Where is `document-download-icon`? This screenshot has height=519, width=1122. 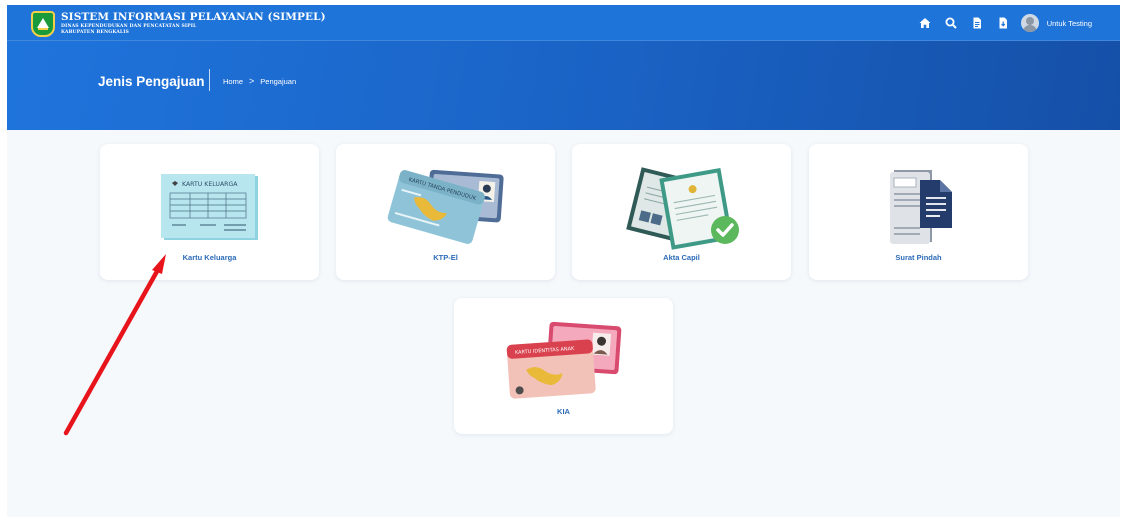 document-download-icon is located at coordinates (1003, 23).